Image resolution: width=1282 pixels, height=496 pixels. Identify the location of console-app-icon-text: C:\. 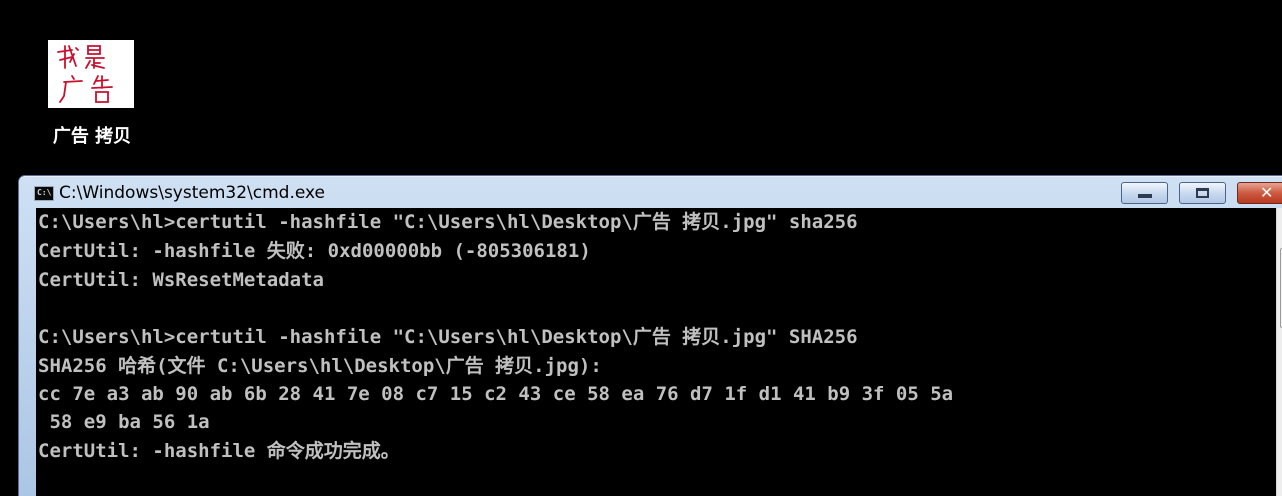
(44, 192).